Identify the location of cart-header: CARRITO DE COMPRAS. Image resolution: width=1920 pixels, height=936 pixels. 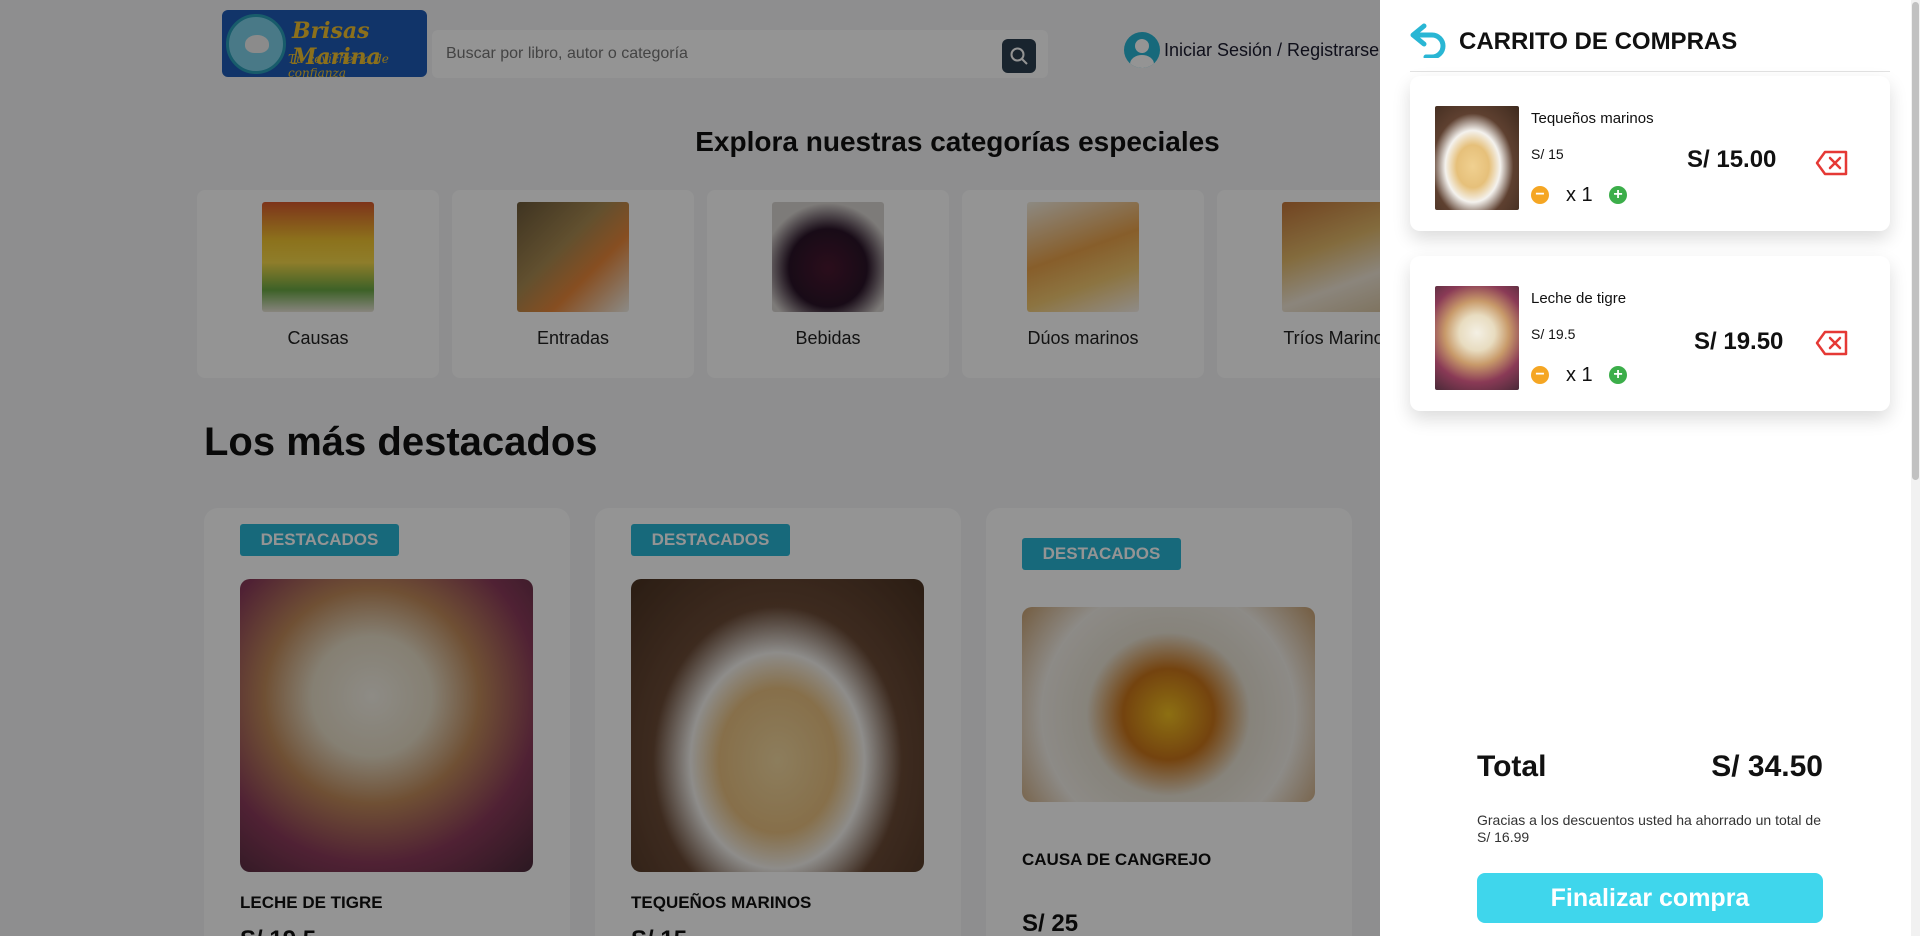
(1650, 46).